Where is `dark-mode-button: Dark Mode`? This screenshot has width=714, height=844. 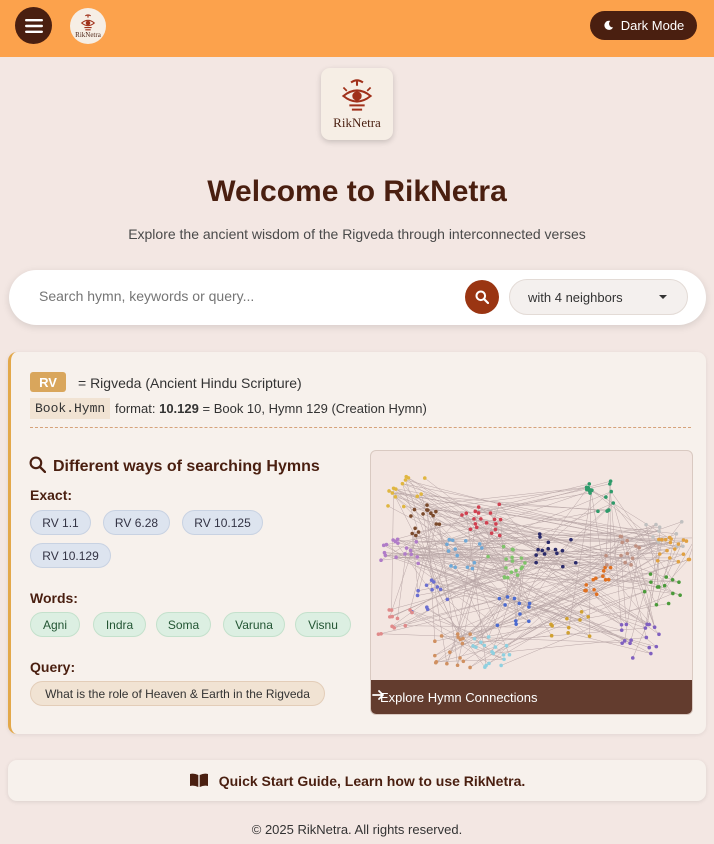
dark-mode-button: Dark Mode is located at coordinates (643, 25).